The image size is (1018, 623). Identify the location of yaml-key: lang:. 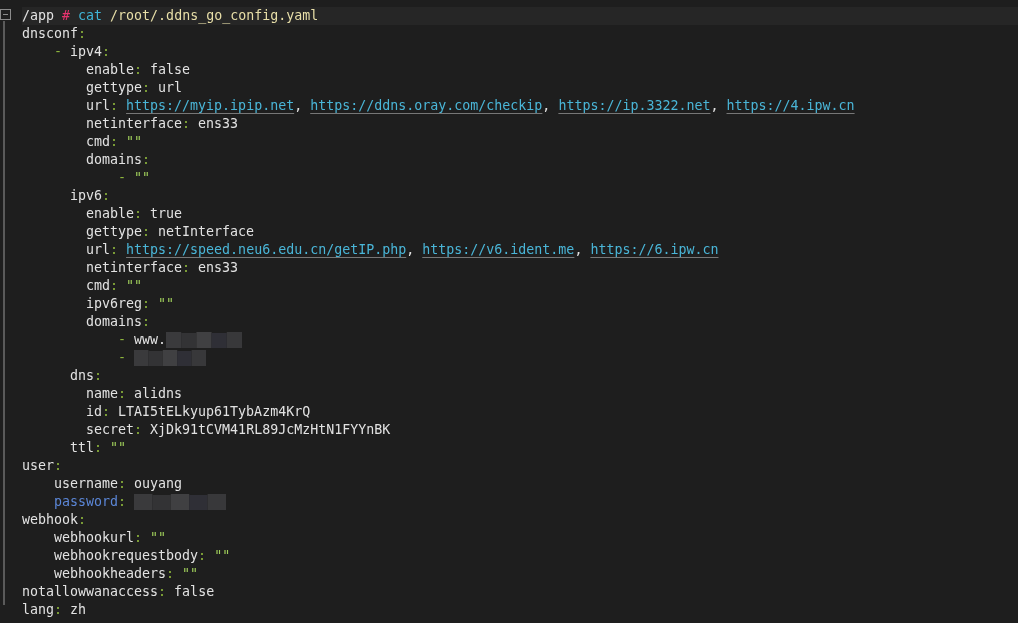
(42, 610).